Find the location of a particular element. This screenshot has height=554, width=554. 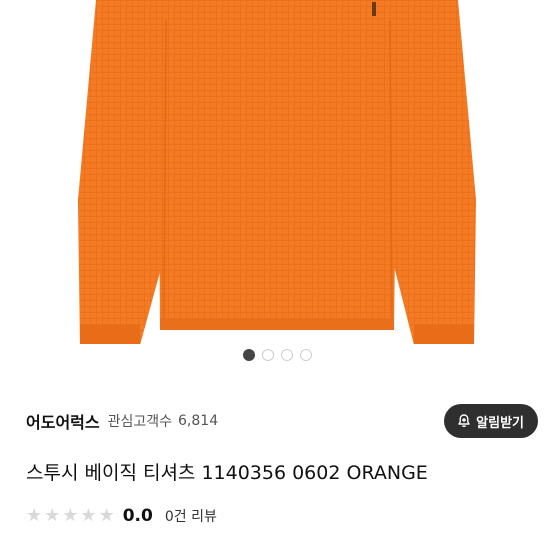

alarm-button-label: 알림받기 is located at coordinates (500, 423).